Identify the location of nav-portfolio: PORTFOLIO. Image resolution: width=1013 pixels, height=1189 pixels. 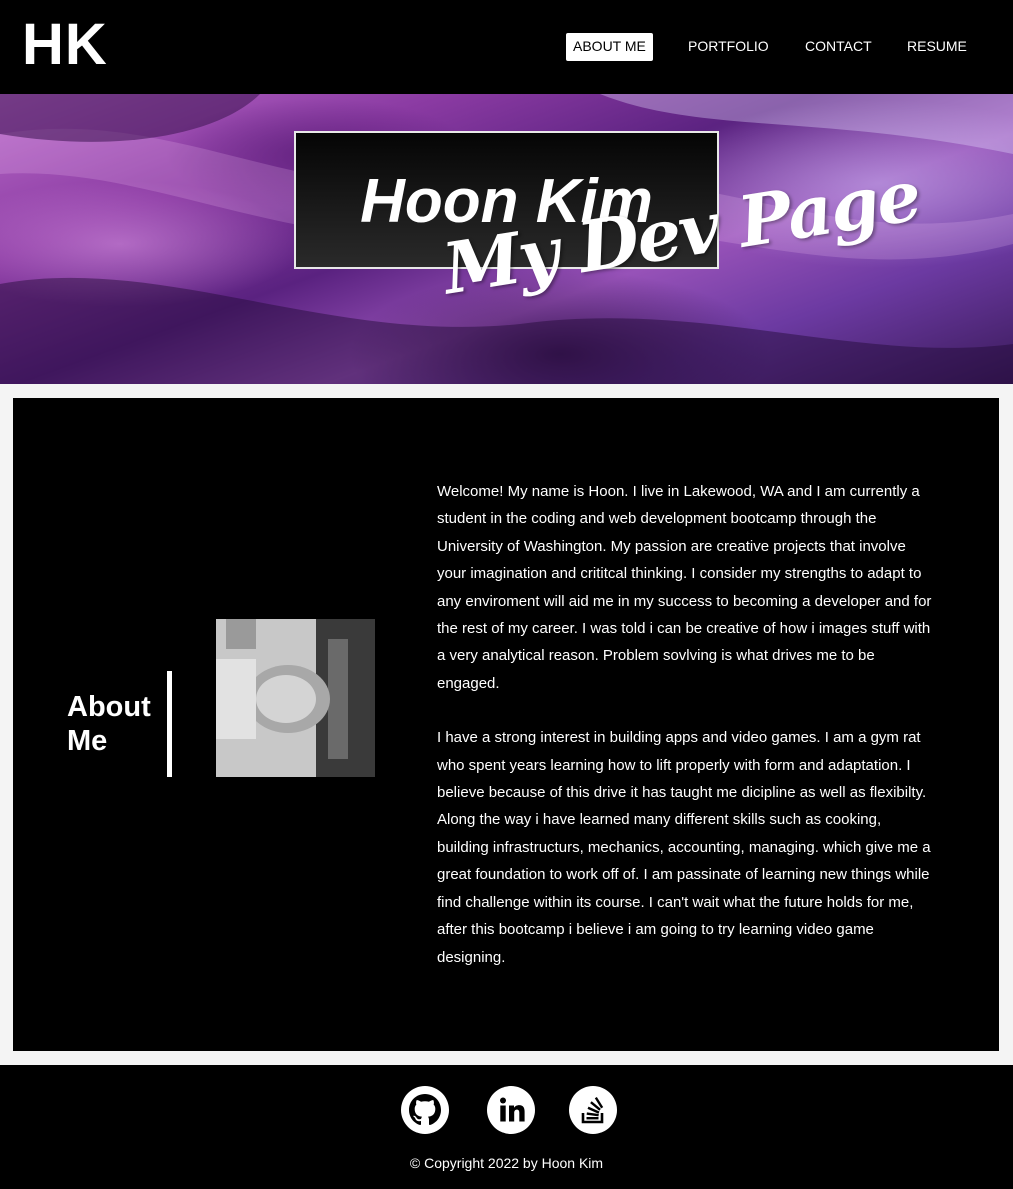
(728, 47).